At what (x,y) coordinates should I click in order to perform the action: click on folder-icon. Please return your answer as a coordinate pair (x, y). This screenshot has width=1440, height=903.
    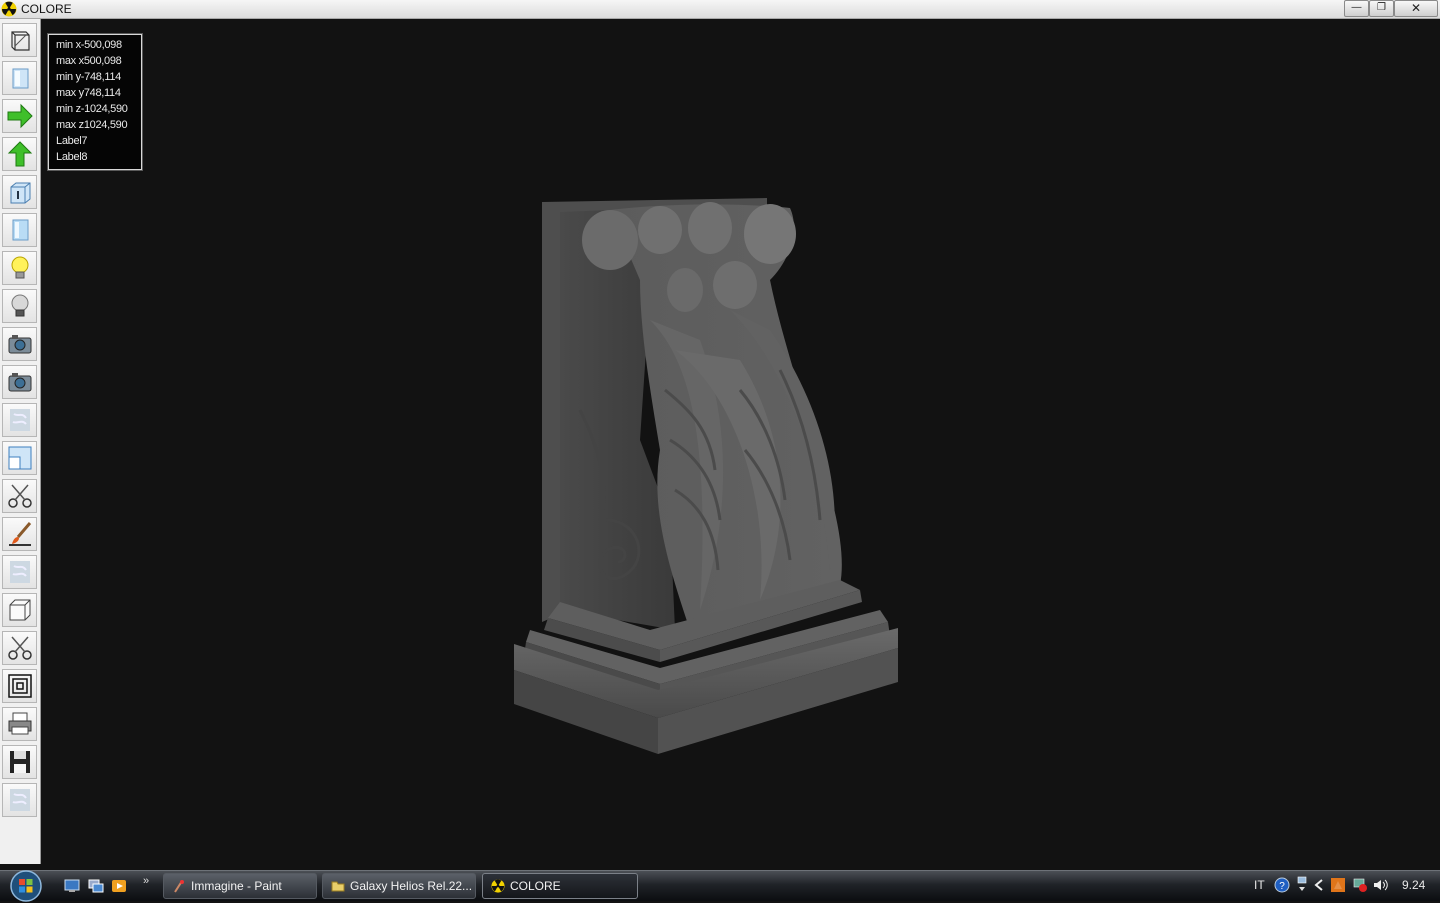
    Looking at the image, I should click on (338, 886).